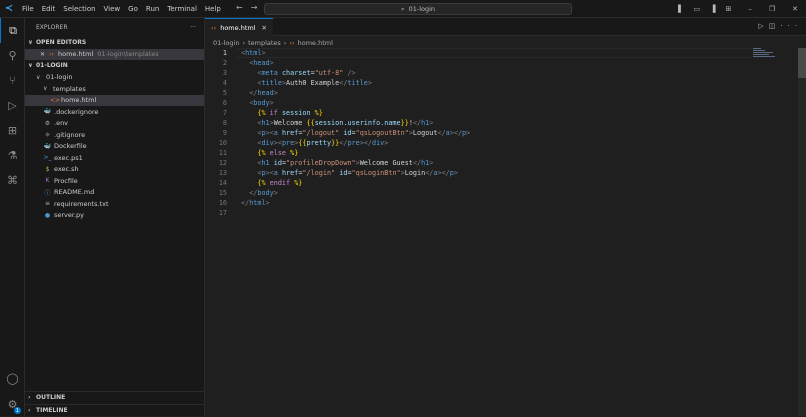 This screenshot has height=417, width=806. What do you see at coordinates (802, 232) in the screenshot?
I see `editor-scrollbar` at bounding box center [802, 232].